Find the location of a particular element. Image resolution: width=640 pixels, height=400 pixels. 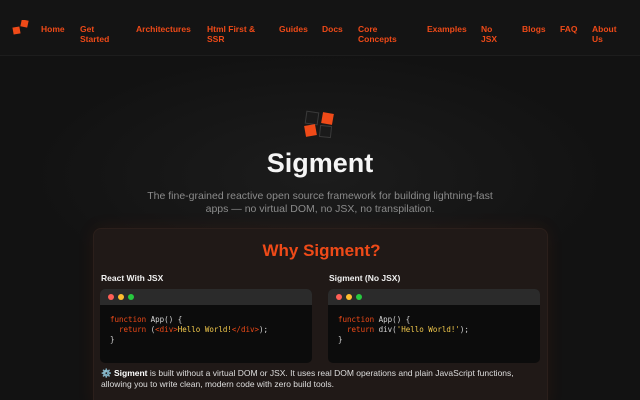

nav-about-us: About Us is located at coordinates (607, 34).